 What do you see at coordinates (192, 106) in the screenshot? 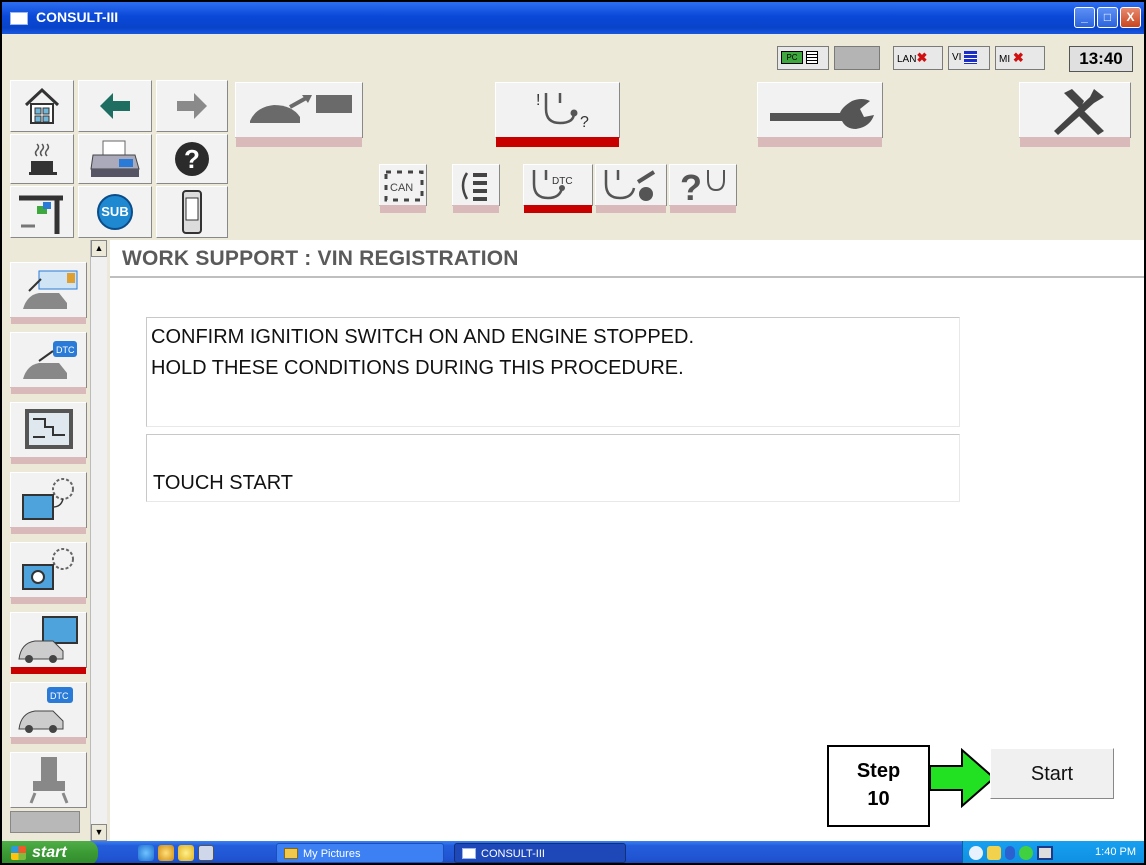
I see `forward-button` at bounding box center [192, 106].